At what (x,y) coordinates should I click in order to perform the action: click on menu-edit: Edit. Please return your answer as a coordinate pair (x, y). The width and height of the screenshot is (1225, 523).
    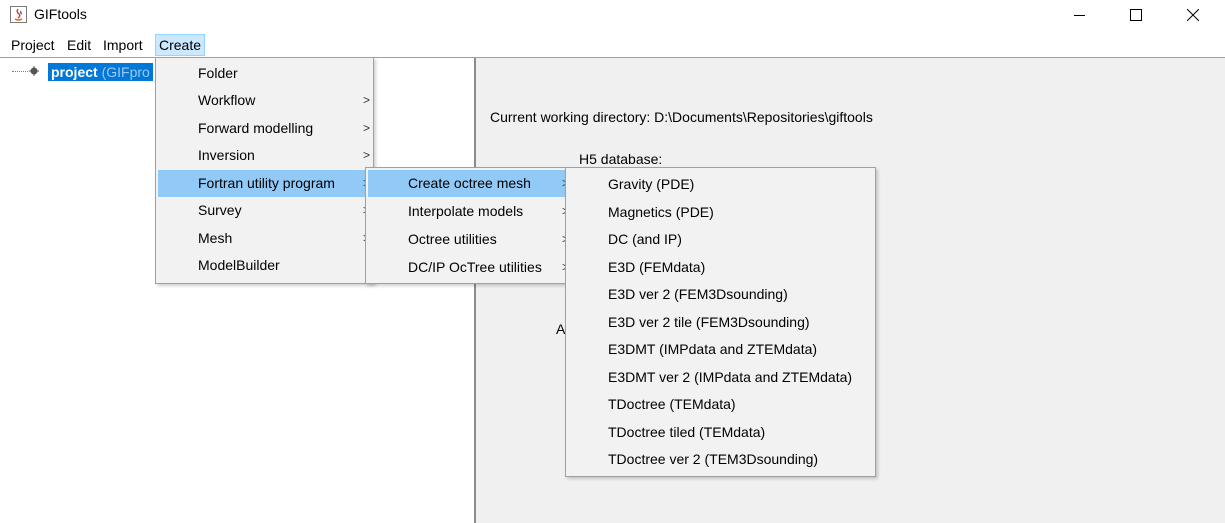
    Looking at the image, I should click on (79, 45).